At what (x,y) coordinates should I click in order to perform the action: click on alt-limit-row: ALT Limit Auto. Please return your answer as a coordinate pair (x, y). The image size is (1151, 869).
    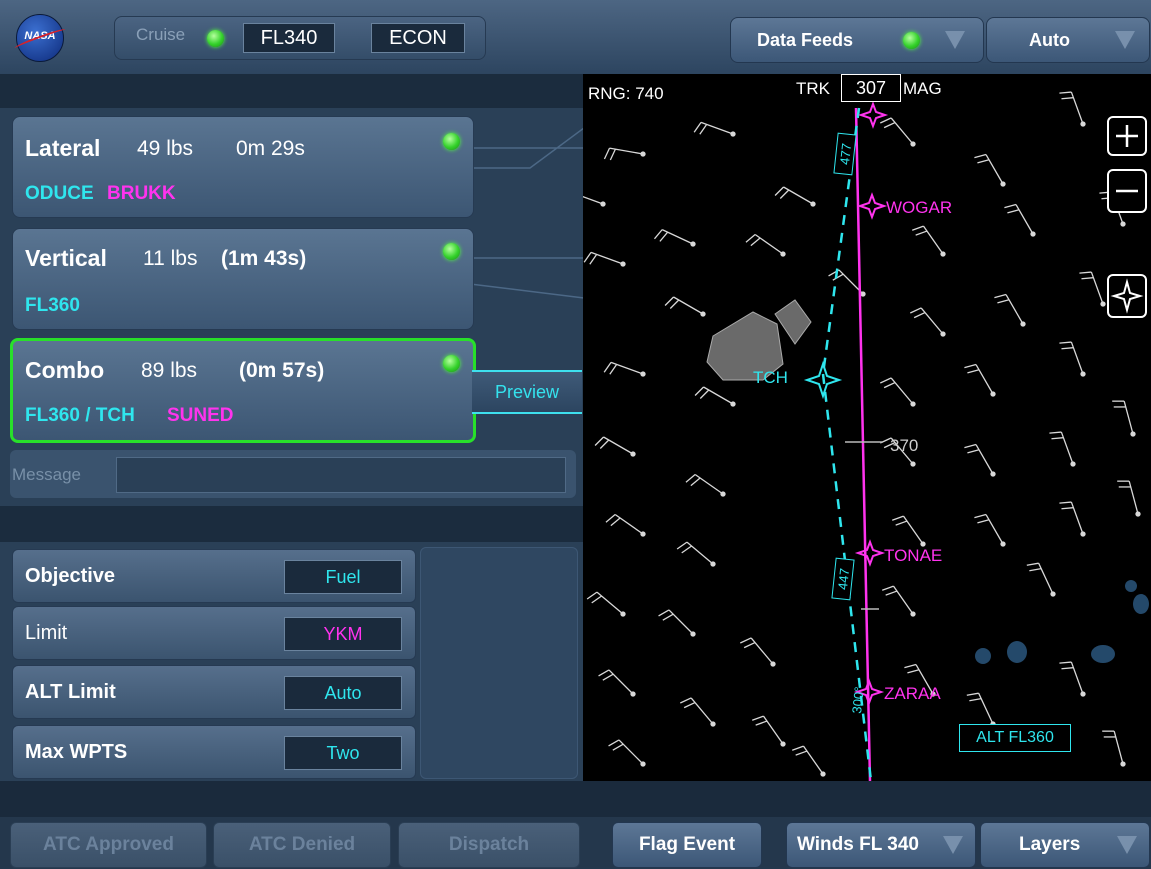
    Looking at the image, I should click on (214, 692).